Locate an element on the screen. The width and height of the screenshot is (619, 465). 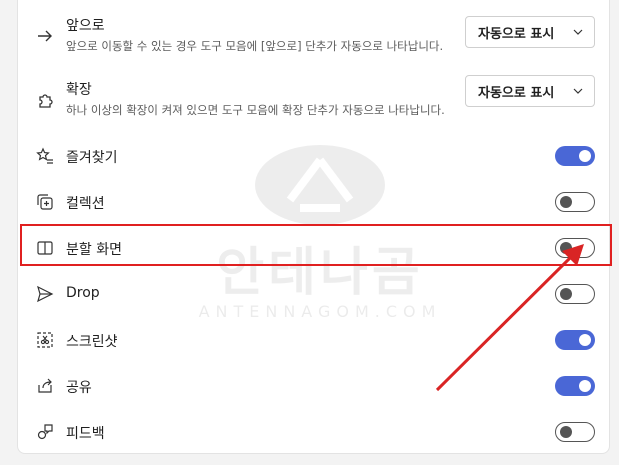
setting-title: Drop is located at coordinates (83, 293).